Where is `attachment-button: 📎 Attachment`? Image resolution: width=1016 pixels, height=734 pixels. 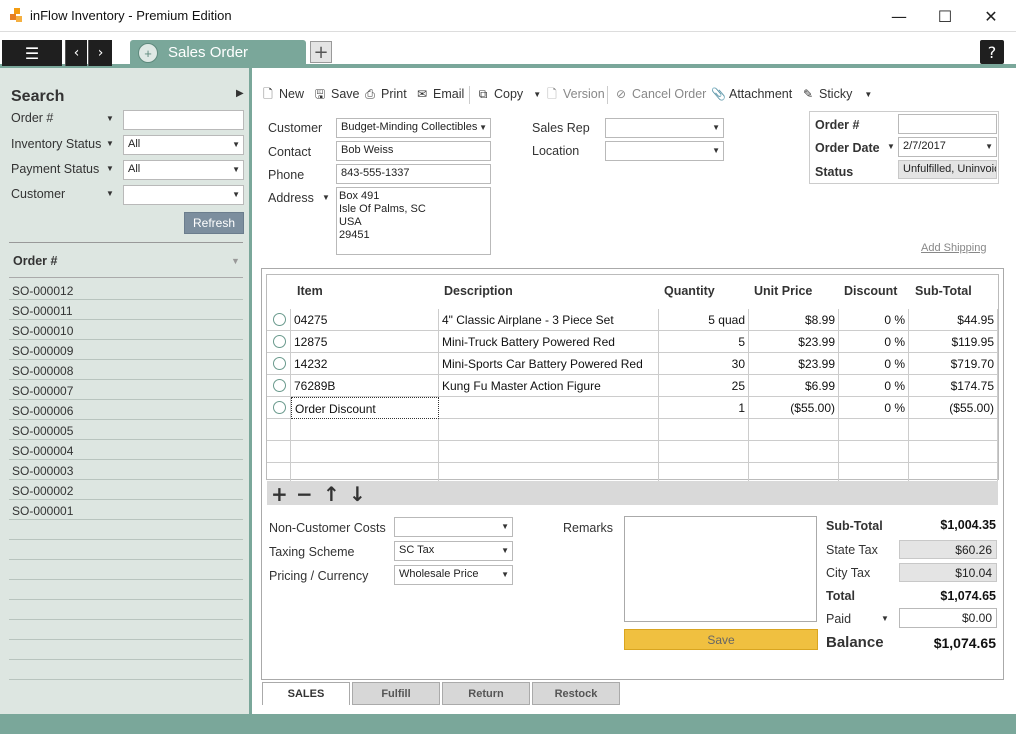
attachment-button: 📎 Attachment is located at coordinates (751, 94).